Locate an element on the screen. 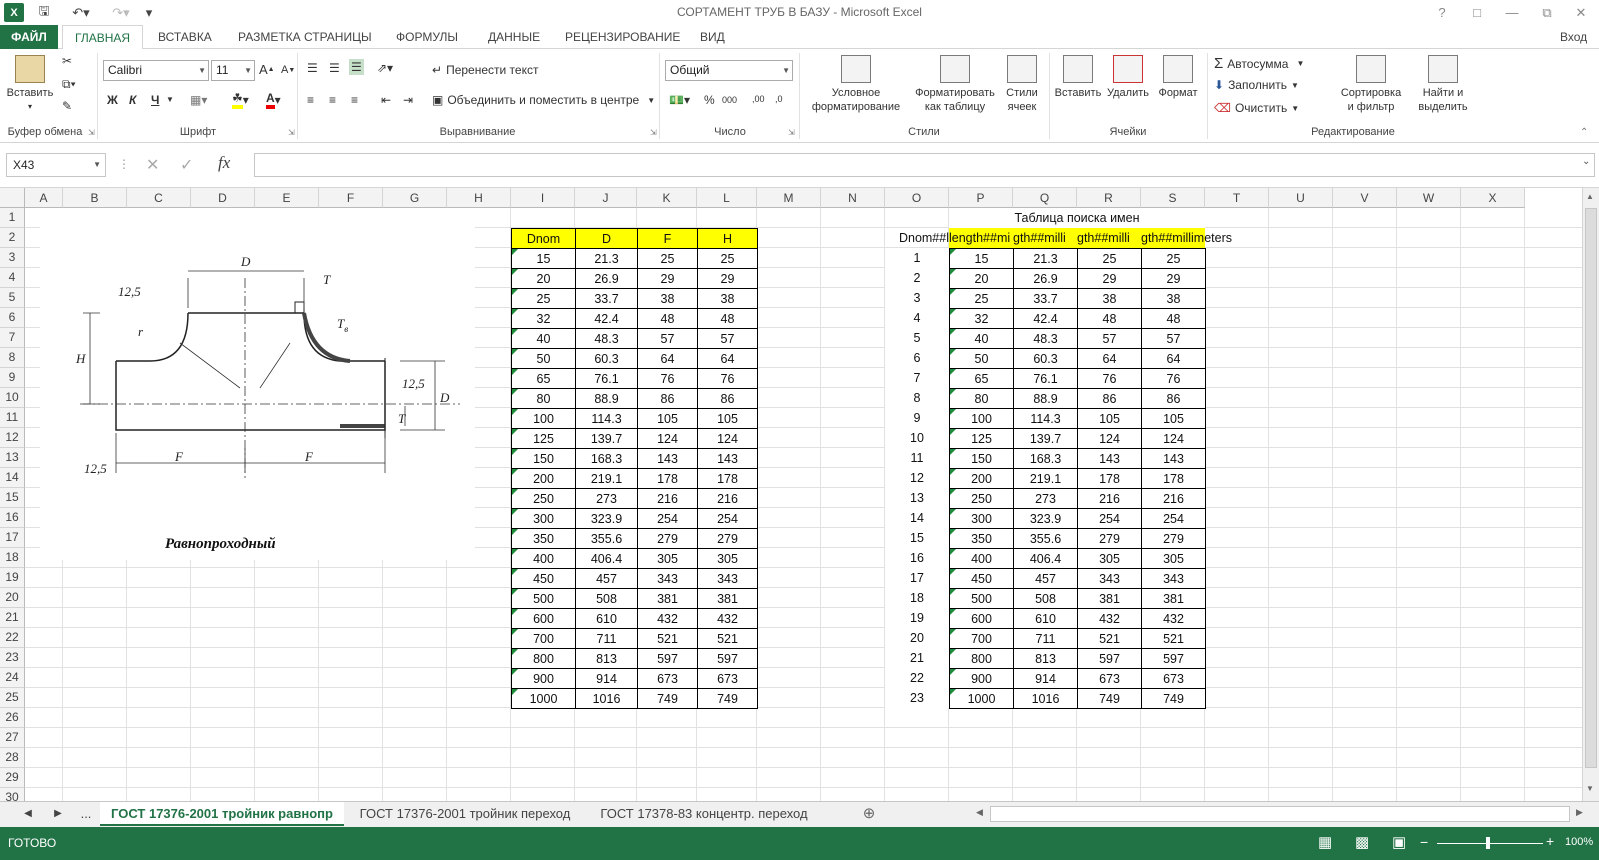 The width and height of the screenshot is (1599, 860). table-cell: 250 is located at coordinates (543, 498).